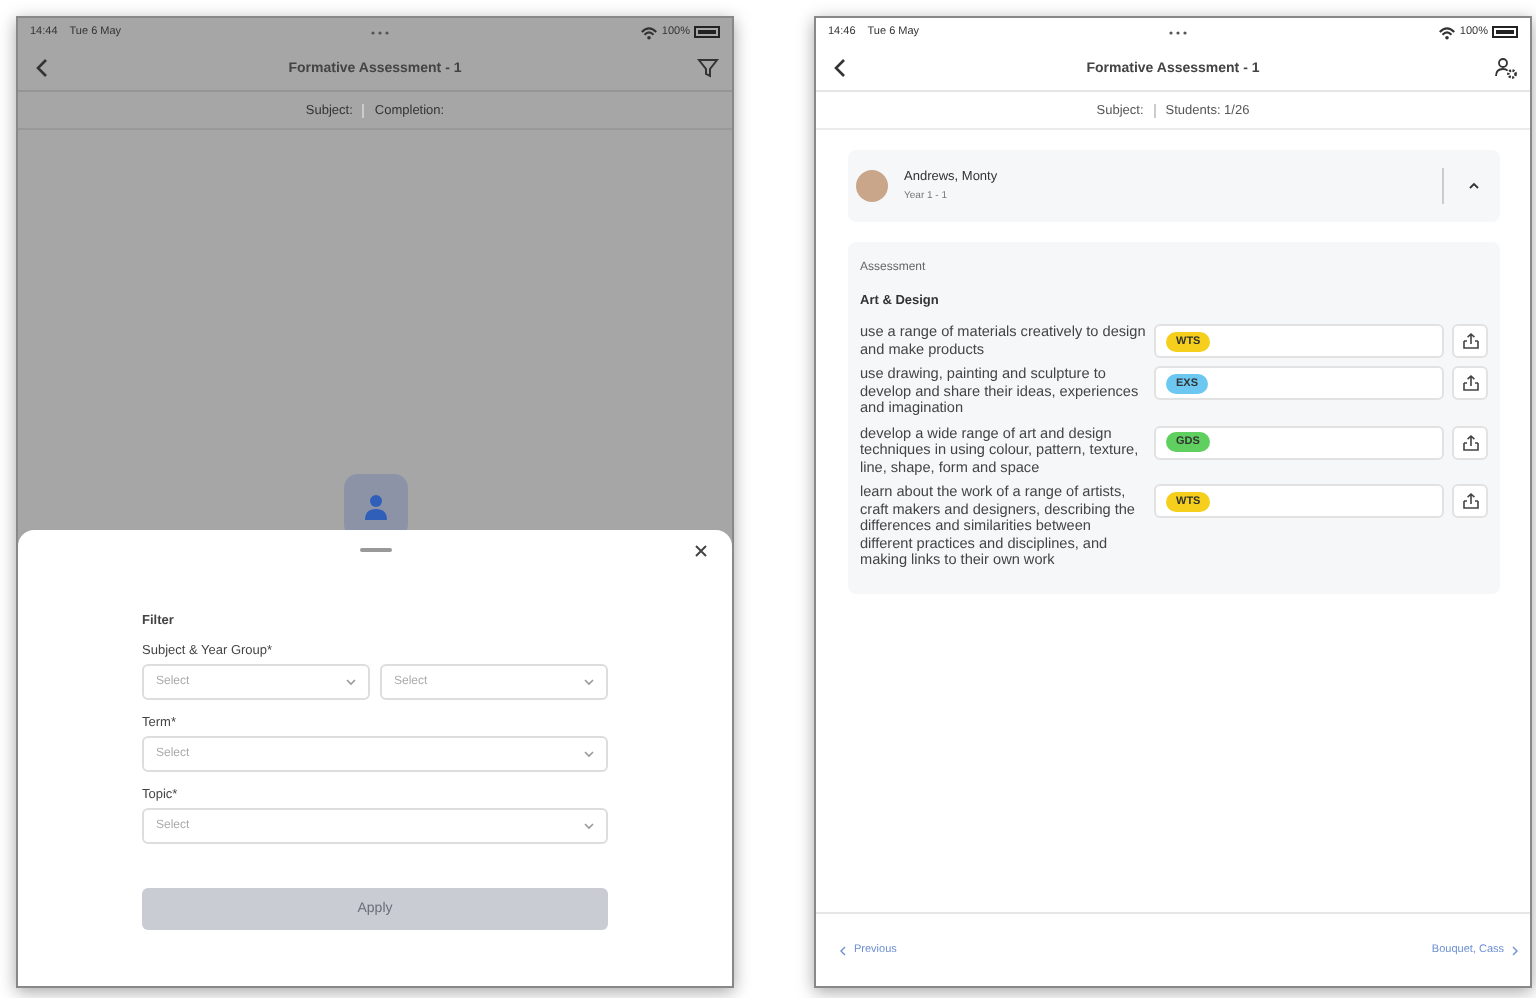 This screenshot has height=998, width=1536. What do you see at coordinates (701, 551) in the screenshot?
I see `close-icon` at bounding box center [701, 551].